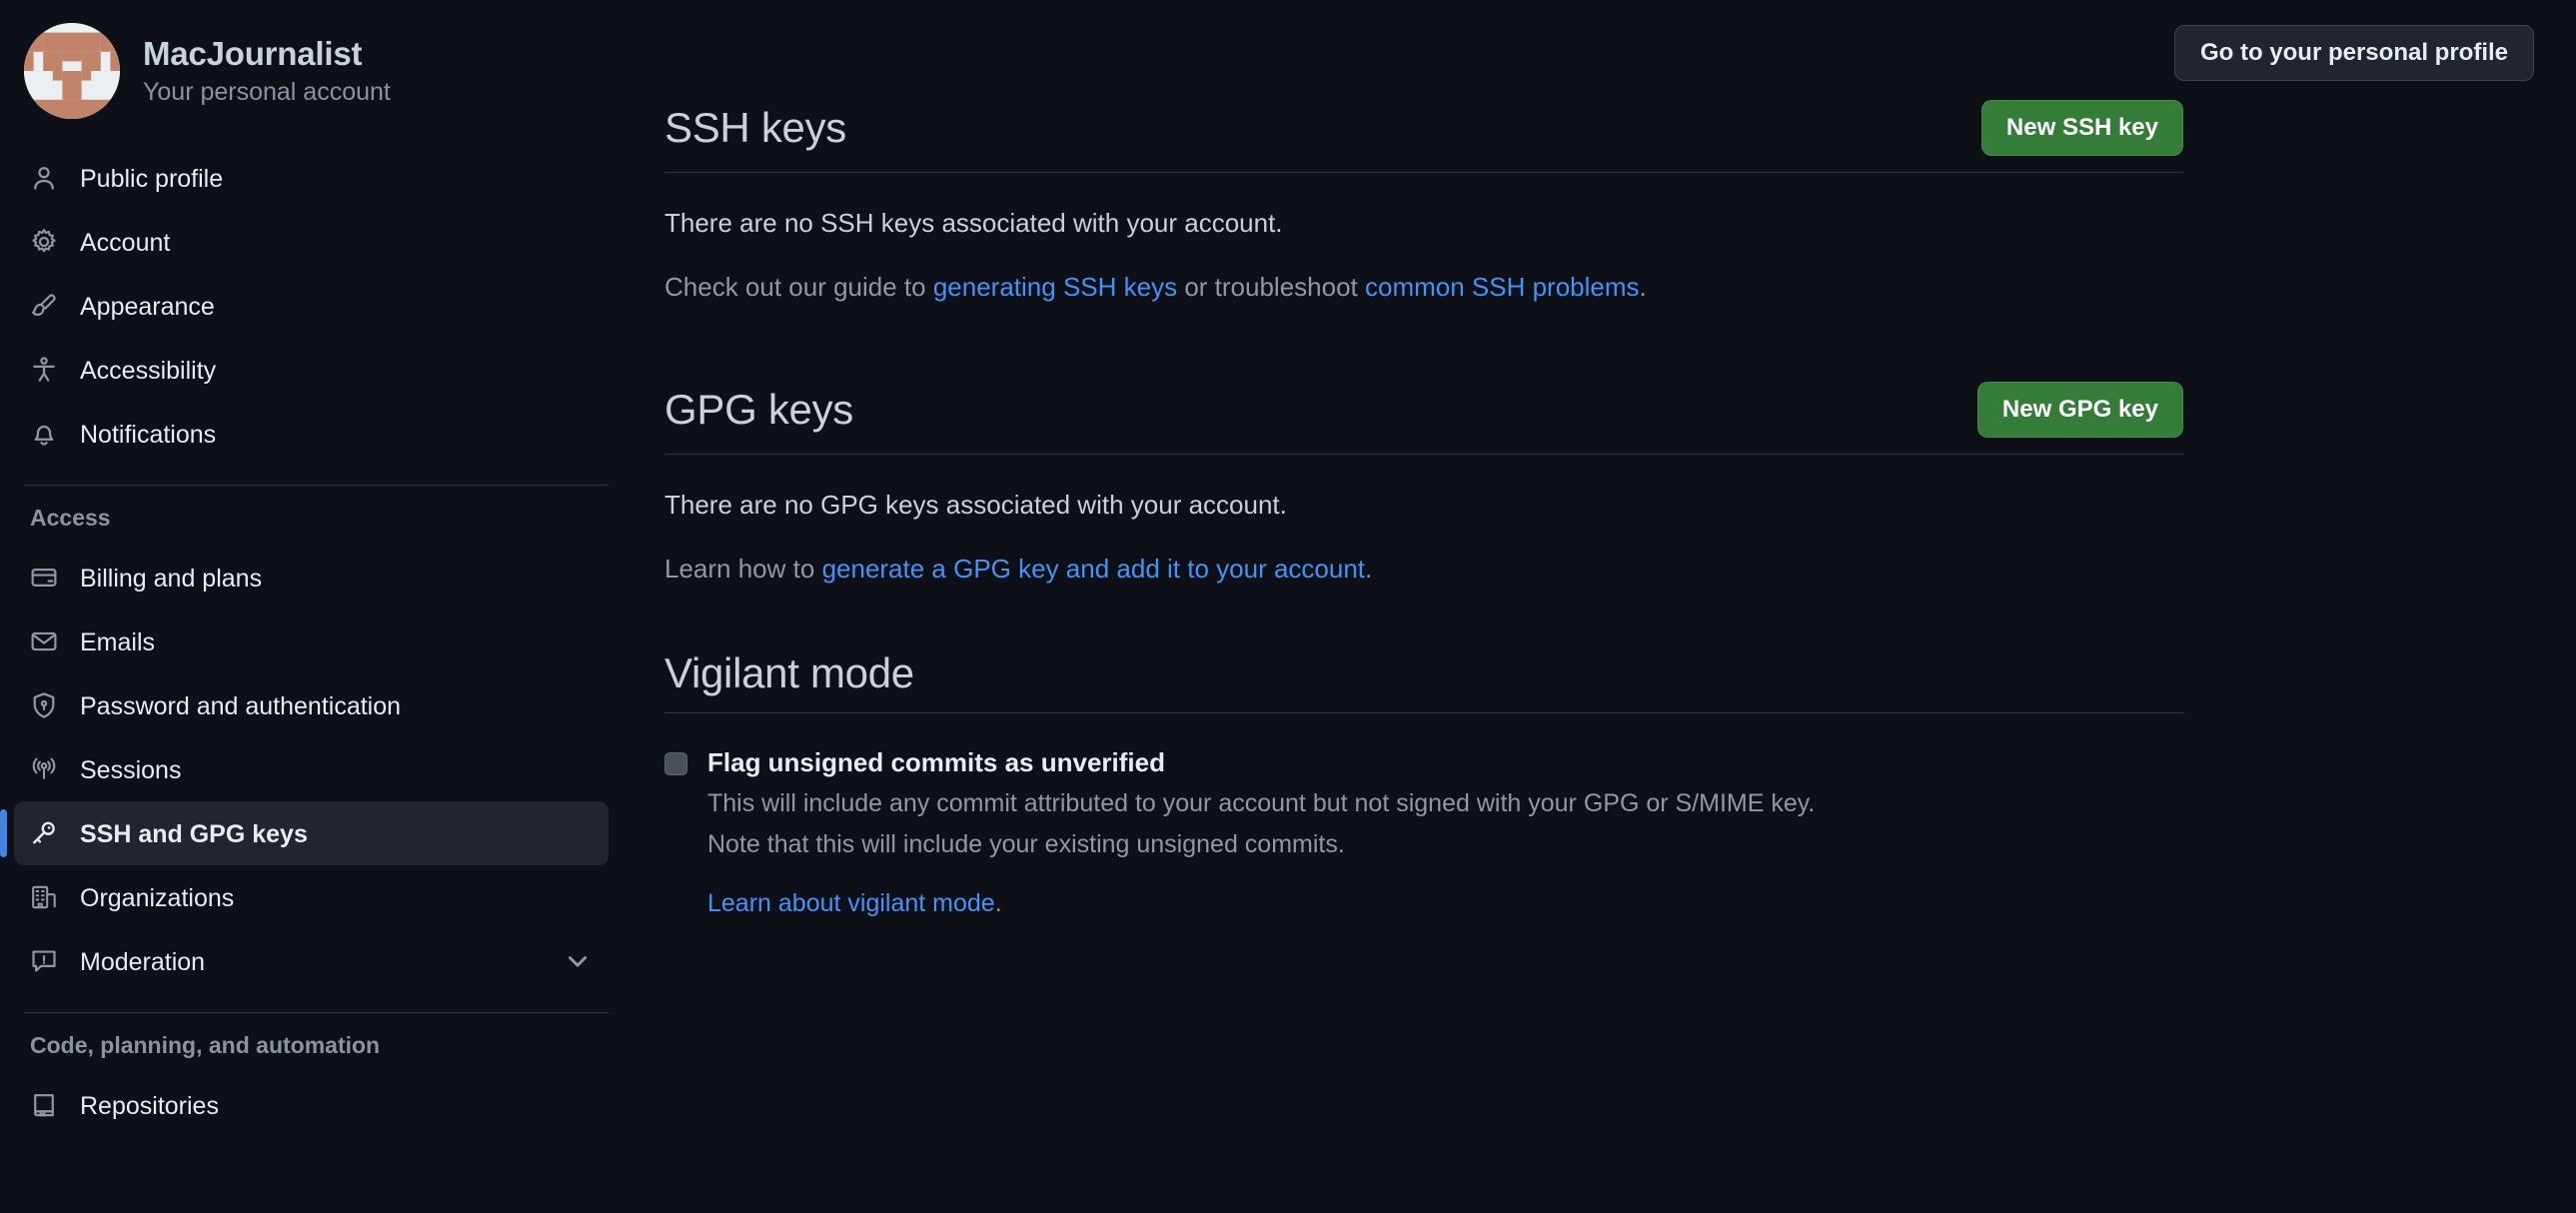 Image resolution: width=2576 pixels, height=1213 pixels. I want to click on sidebar-item-ssh-and-gpg-keys: SSH and GPG keys, so click(304, 833).